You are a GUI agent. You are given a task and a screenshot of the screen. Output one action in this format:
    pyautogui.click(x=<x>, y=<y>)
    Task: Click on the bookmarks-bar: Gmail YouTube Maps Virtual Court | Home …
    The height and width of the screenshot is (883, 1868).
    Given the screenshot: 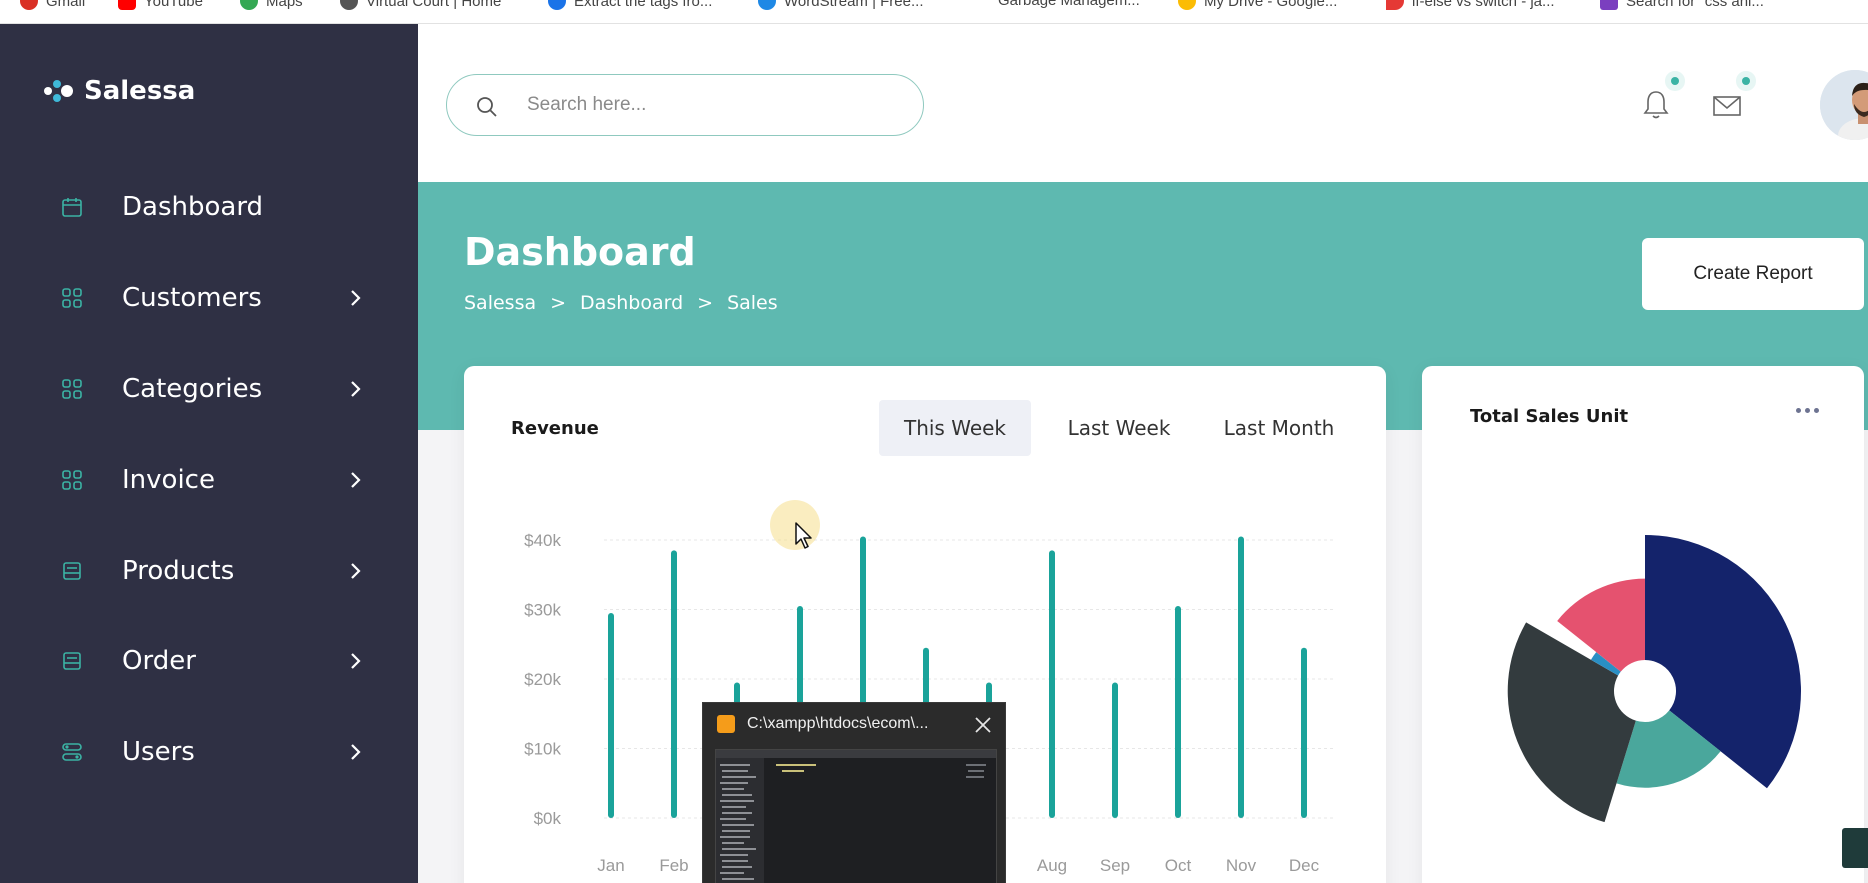 What is the action you would take?
    pyautogui.click(x=934, y=12)
    